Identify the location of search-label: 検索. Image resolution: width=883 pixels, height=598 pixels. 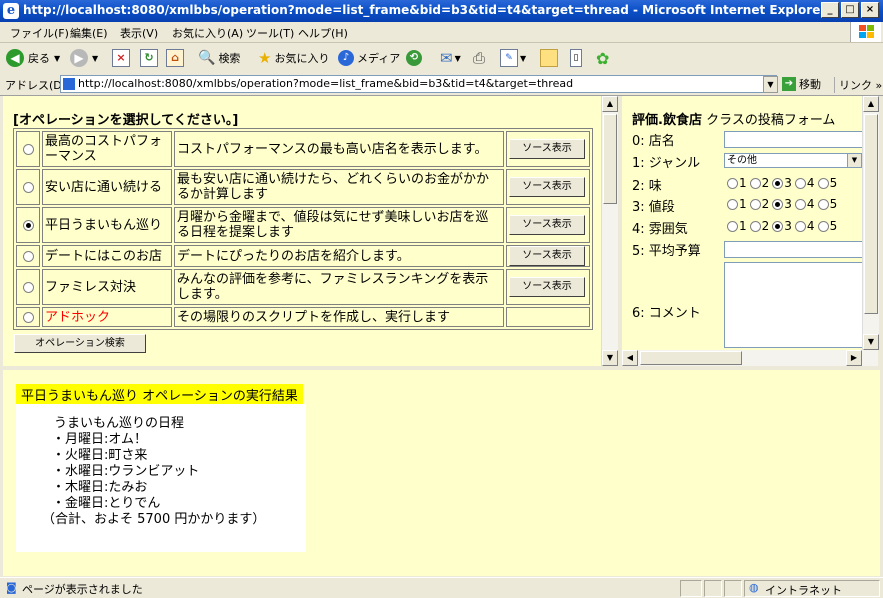
(229, 58).